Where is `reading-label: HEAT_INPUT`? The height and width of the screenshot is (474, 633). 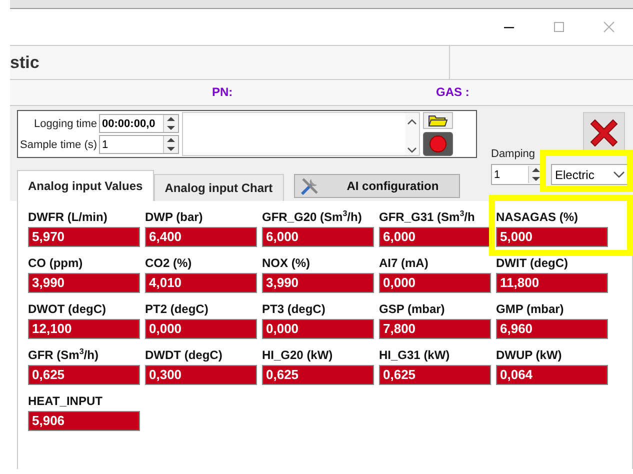 reading-label: HEAT_INPUT is located at coordinates (66, 401).